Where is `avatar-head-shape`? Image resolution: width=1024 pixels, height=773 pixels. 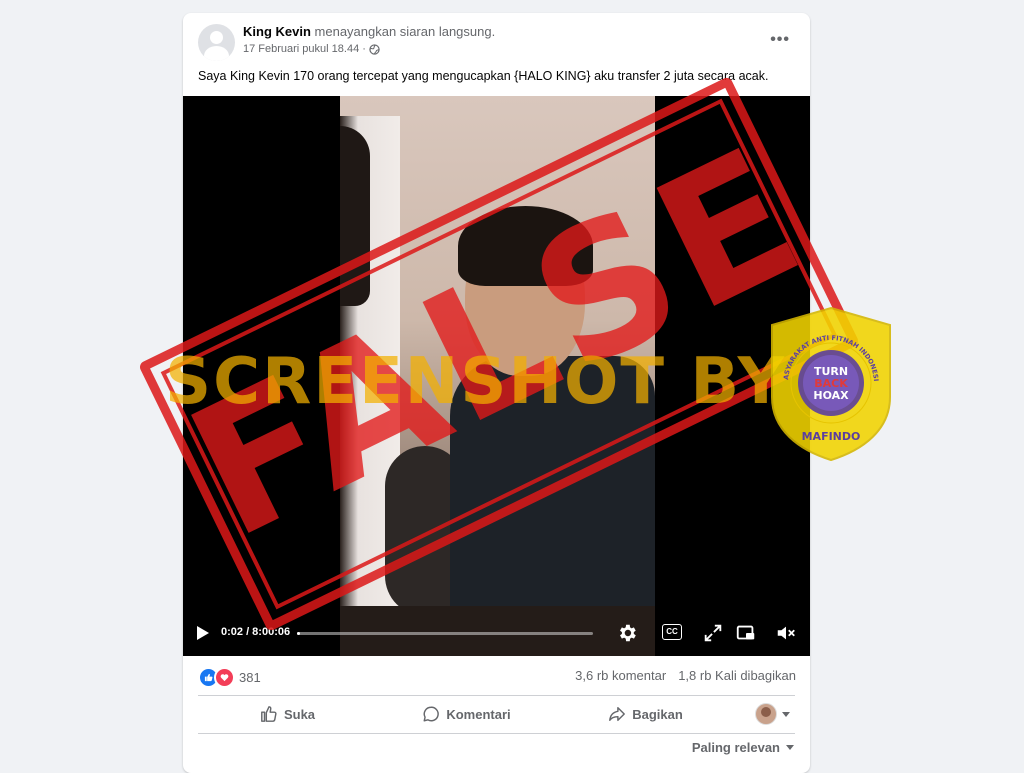
avatar-head-shape is located at coordinates (216, 37).